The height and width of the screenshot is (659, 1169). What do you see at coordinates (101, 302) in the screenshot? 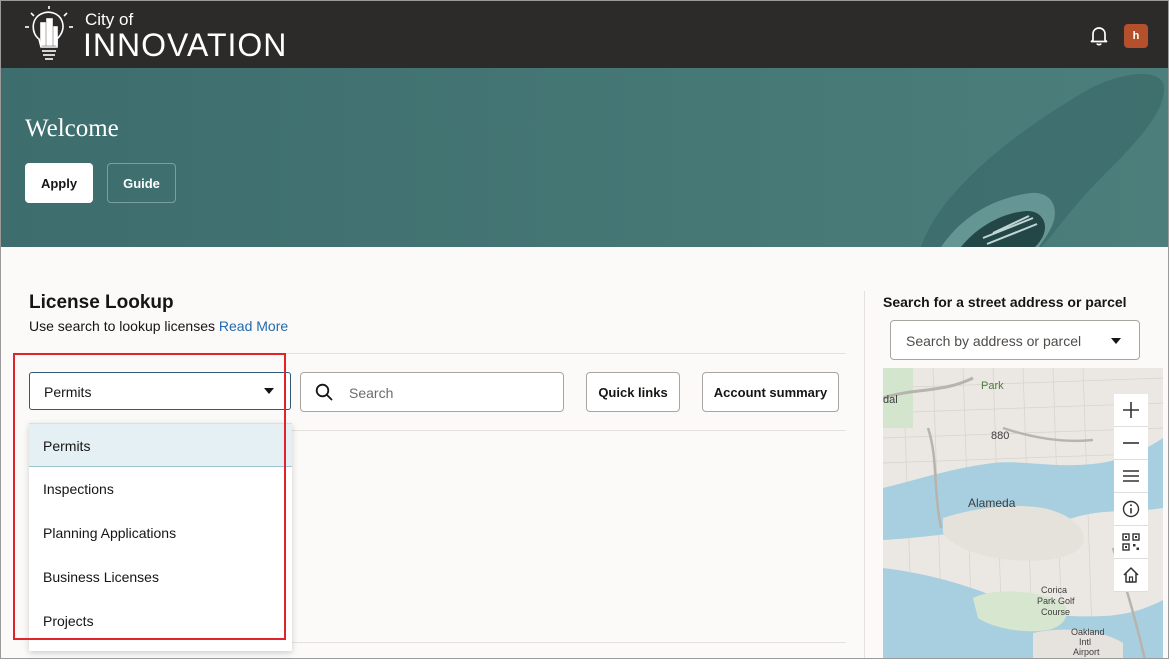
I see `license-lookup-title: License Lookup` at bounding box center [101, 302].